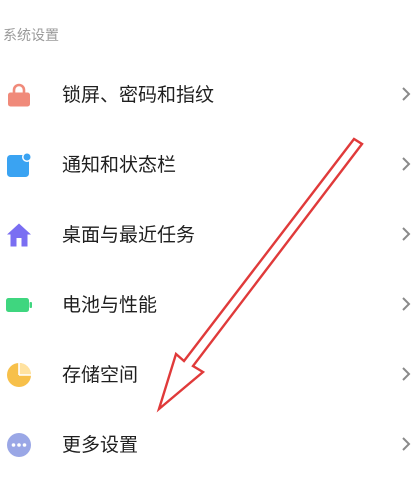  Describe the element at coordinates (100, 375) in the screenshot. I see `settings-item-label: 存储空间` at that location.